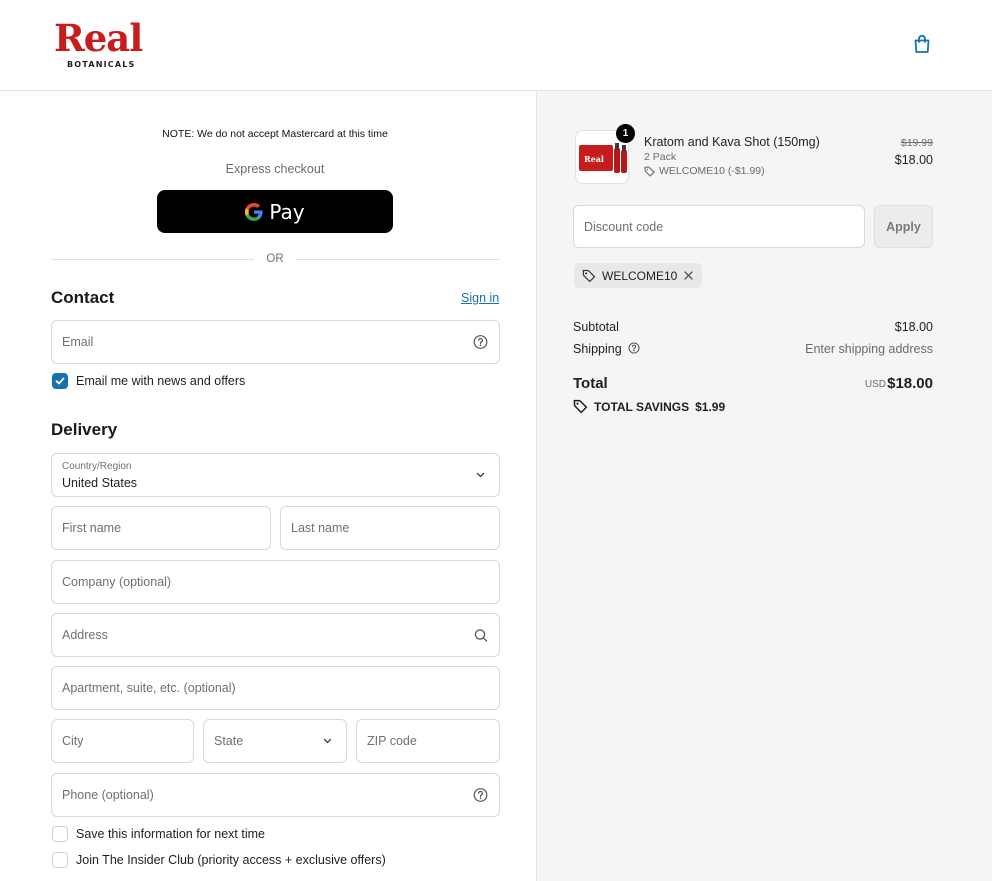  Describe the element at coordinates (84, 429) in the screenshot. I see `delivery-title: Delivery` at that location.